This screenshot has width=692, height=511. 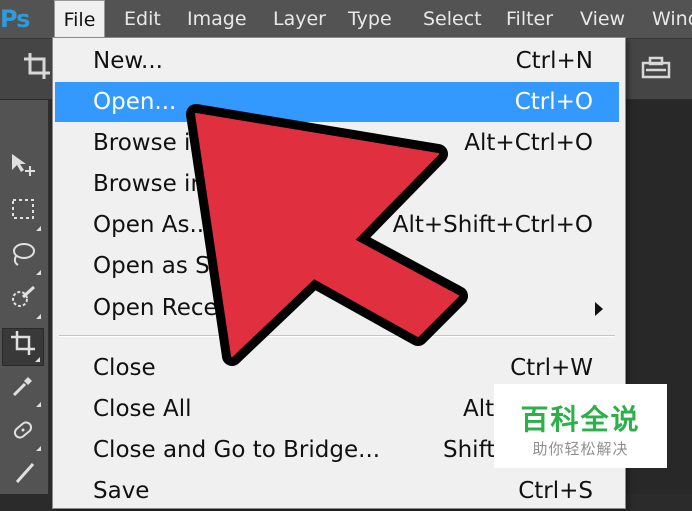 What do you see at coordinates (299, 19) in the screenshot?
I see `menu-layer: Layer` at bounding box center [299, 19].